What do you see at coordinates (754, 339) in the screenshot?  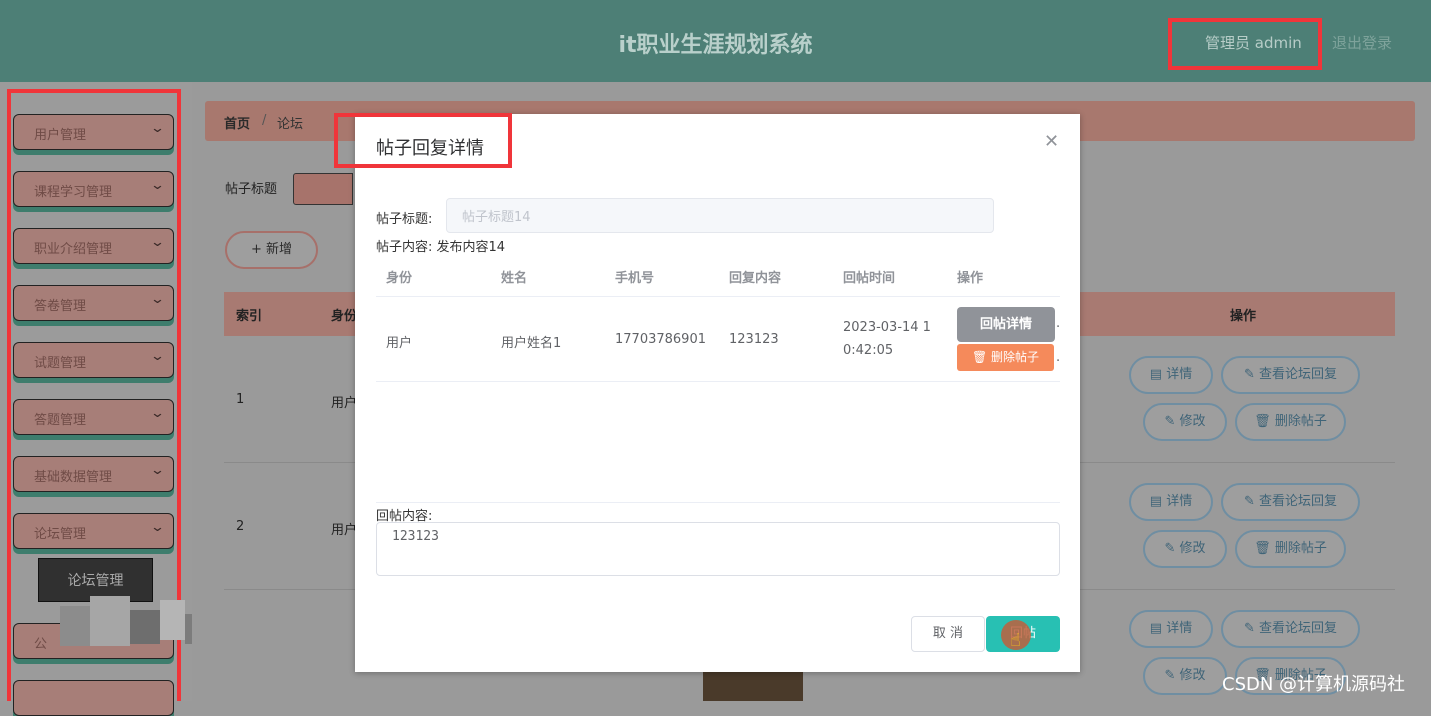 I see `reply-cell-content: 123123` at bounding box center [754, 339].